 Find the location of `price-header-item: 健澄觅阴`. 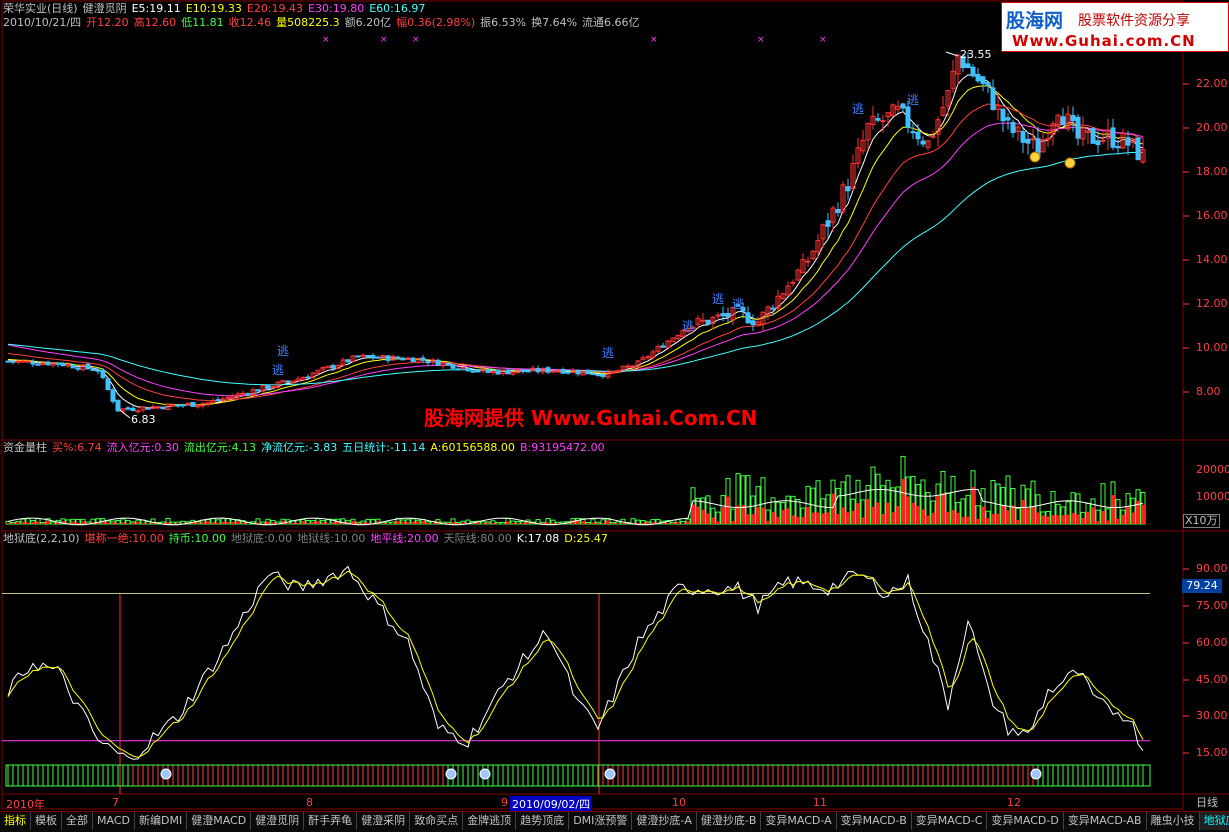

price-header-item: 健澄觅阴 is located at coordinates (105, 8).